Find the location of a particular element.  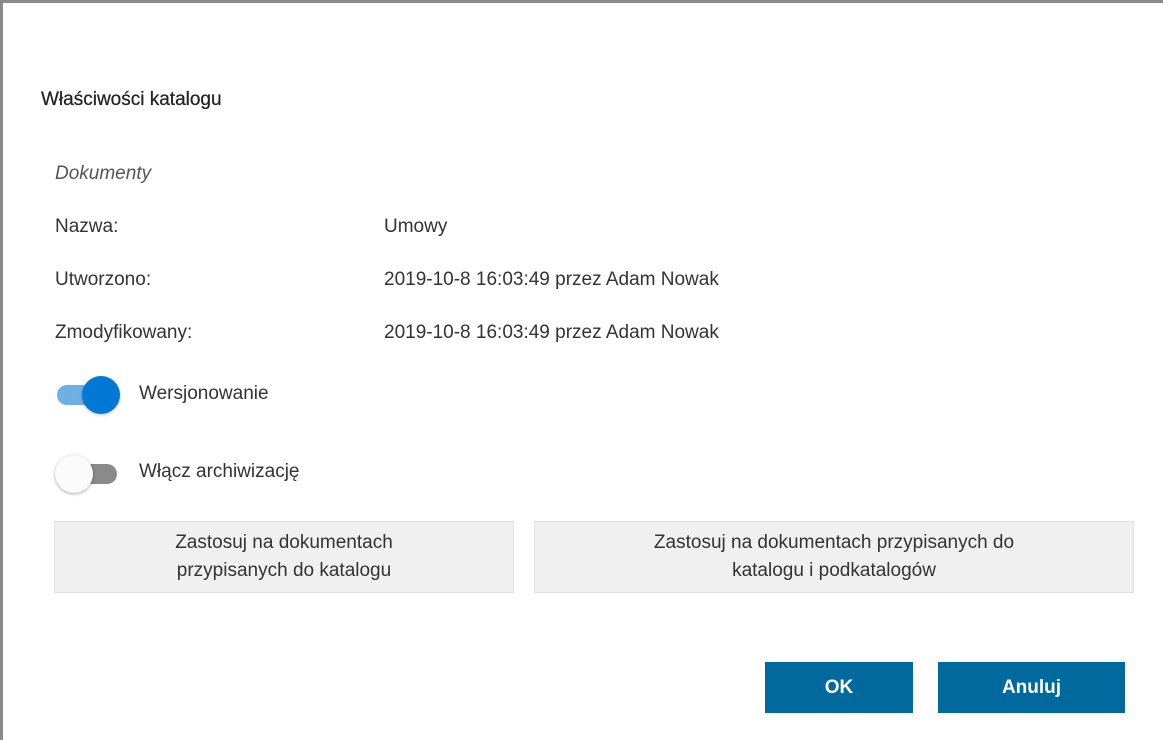

ok-button: OK is located at coordinates (839, 687).